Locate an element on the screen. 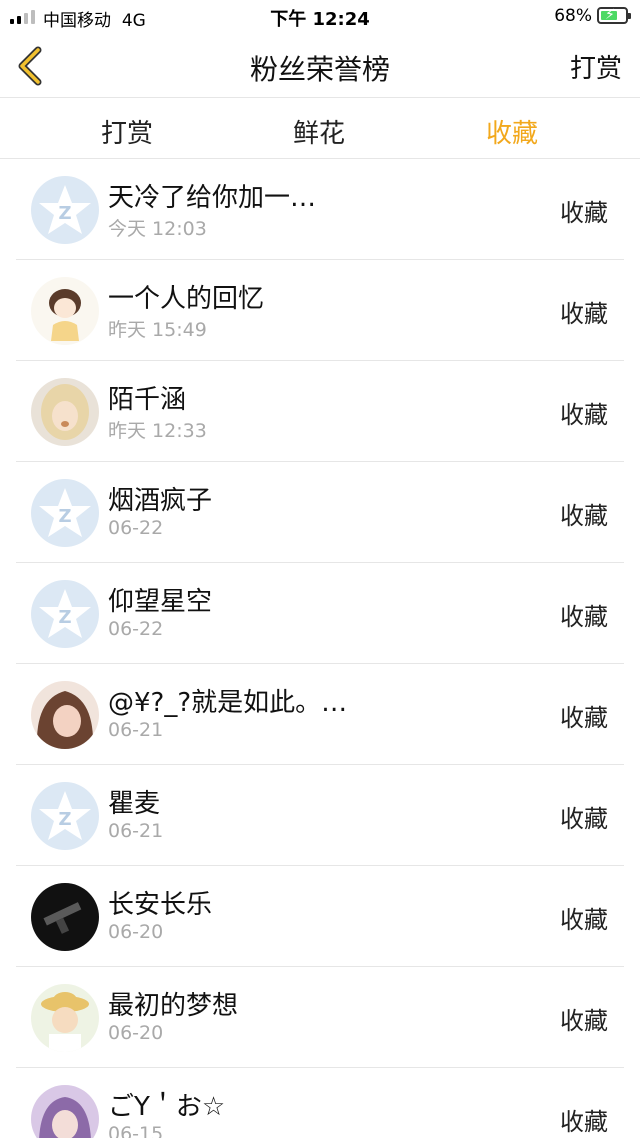  fan-name: 最初的梦想 is located at coordinates (173, 1006).